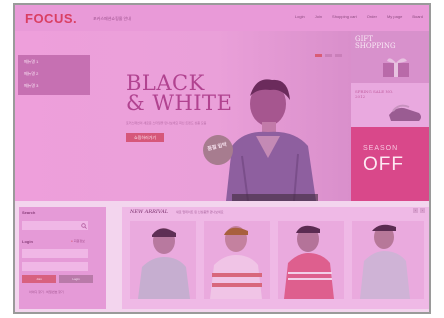  What do you see at coordinates (300, 16) in the screenshot?
I see `nav-login: Login` at bounding box center [300, 16].